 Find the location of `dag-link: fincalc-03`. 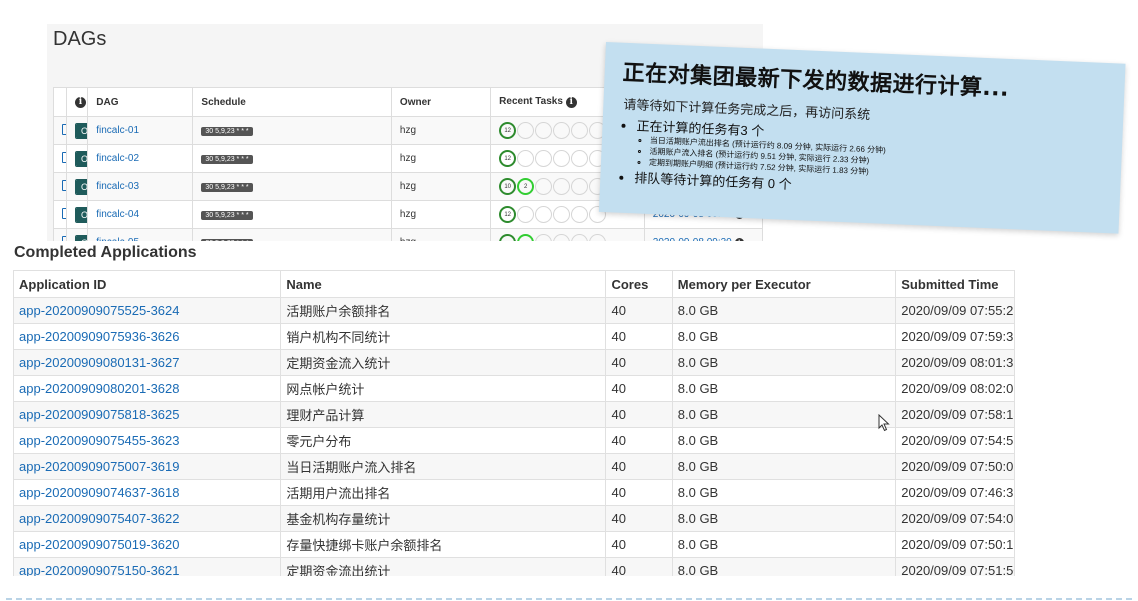

dag-link: fincalc-03 is located at coordinates (117, 186).